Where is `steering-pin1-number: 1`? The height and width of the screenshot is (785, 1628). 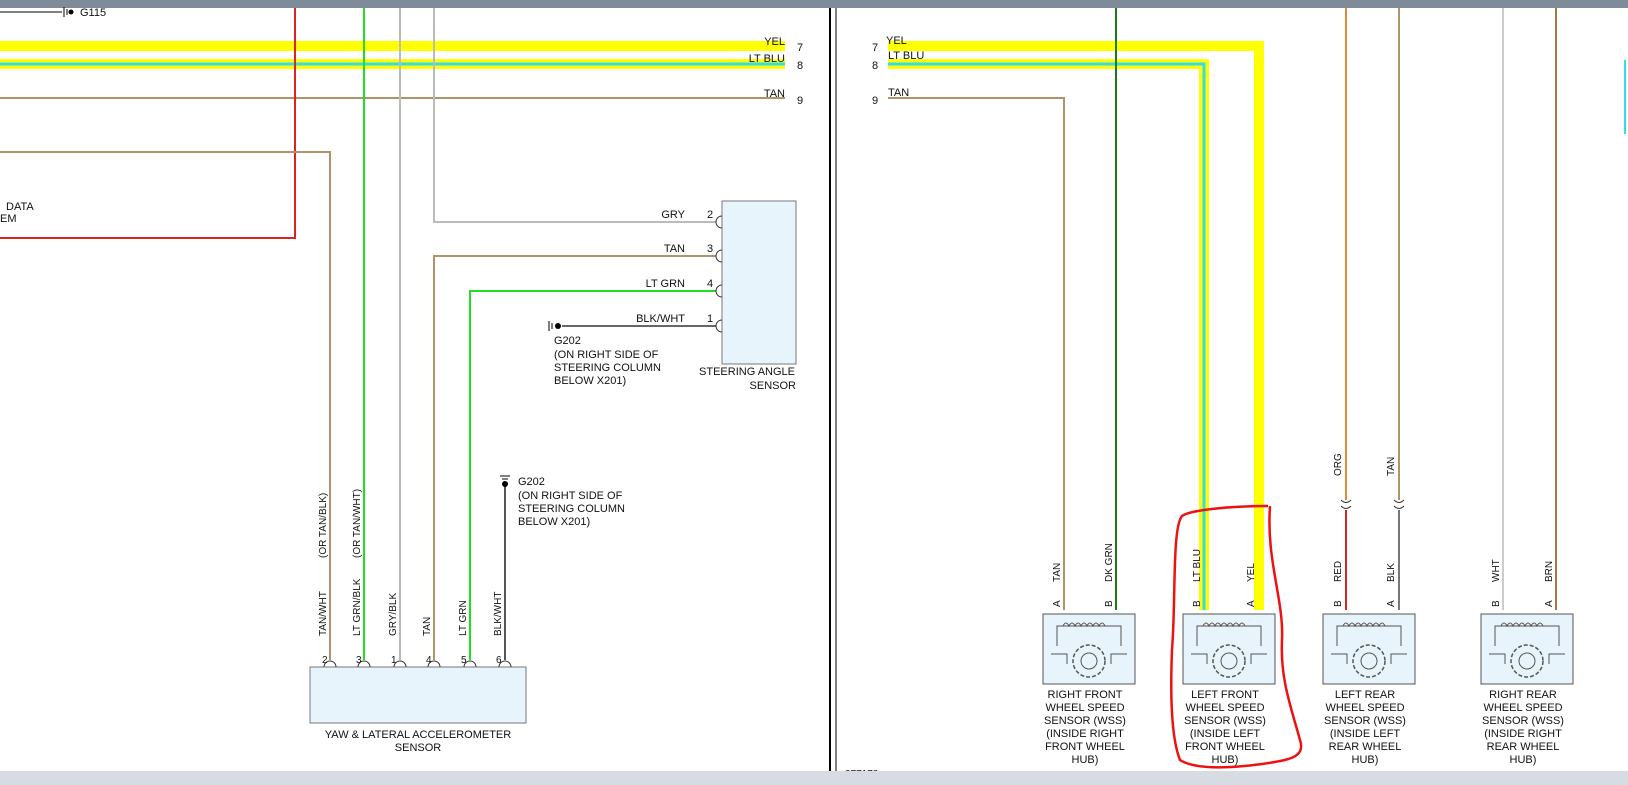 steering-pin1-number: 1 is located at coordinates (710, 319).